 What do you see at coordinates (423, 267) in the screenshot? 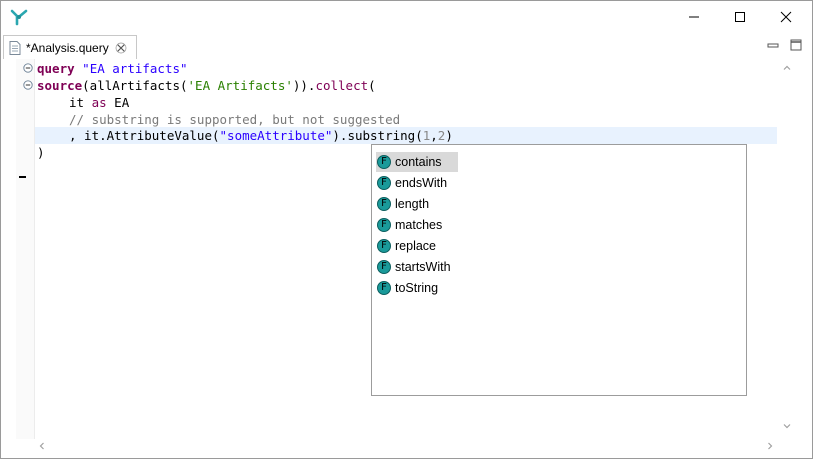
I see `autocomplete-item-label: startsWith` at bounding box center [423, 267].